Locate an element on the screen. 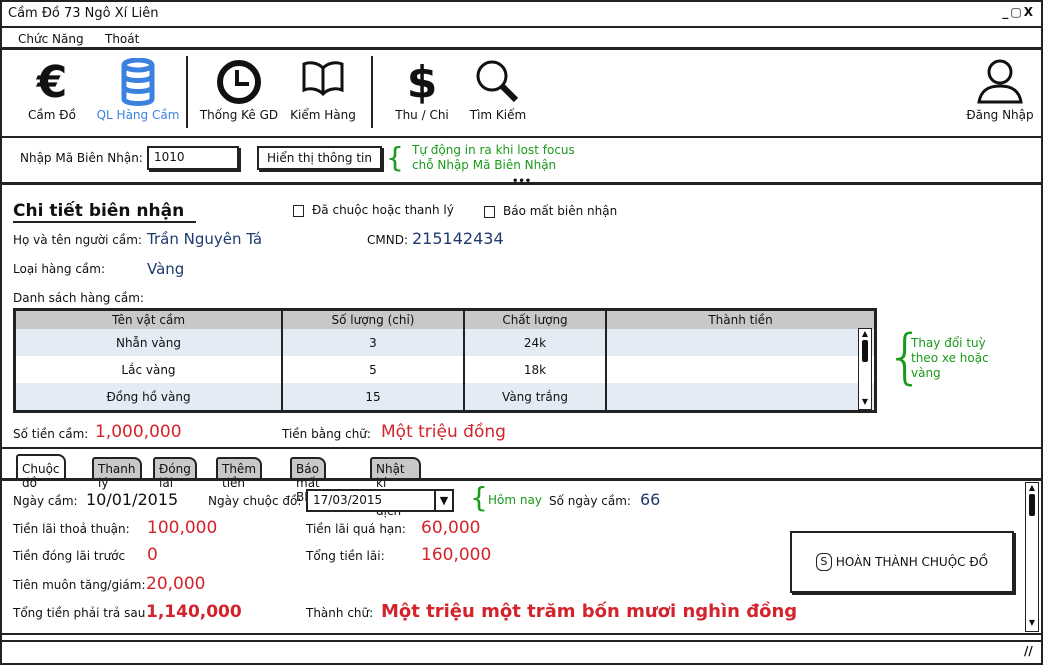  redeemed-checkbox: Đã chuộc hoặc thanh lý is located at coordinates (373, 210).